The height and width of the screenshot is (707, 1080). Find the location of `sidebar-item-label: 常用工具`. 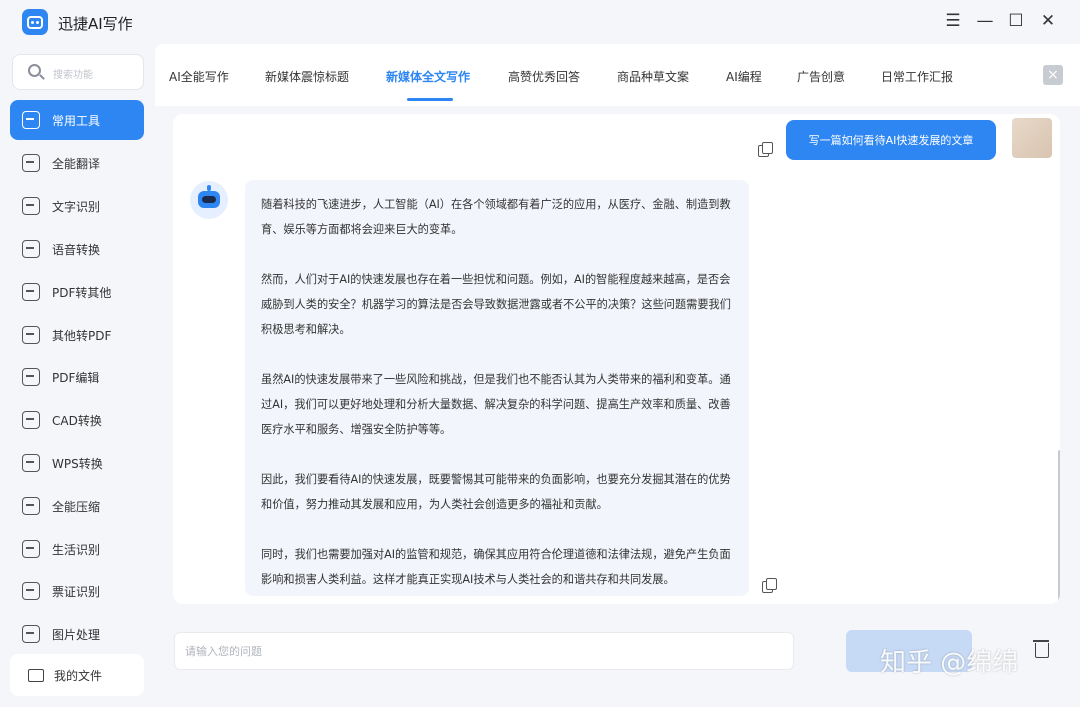

sidebar-item-label: 常用工具 is located at coordinates (76, 120).